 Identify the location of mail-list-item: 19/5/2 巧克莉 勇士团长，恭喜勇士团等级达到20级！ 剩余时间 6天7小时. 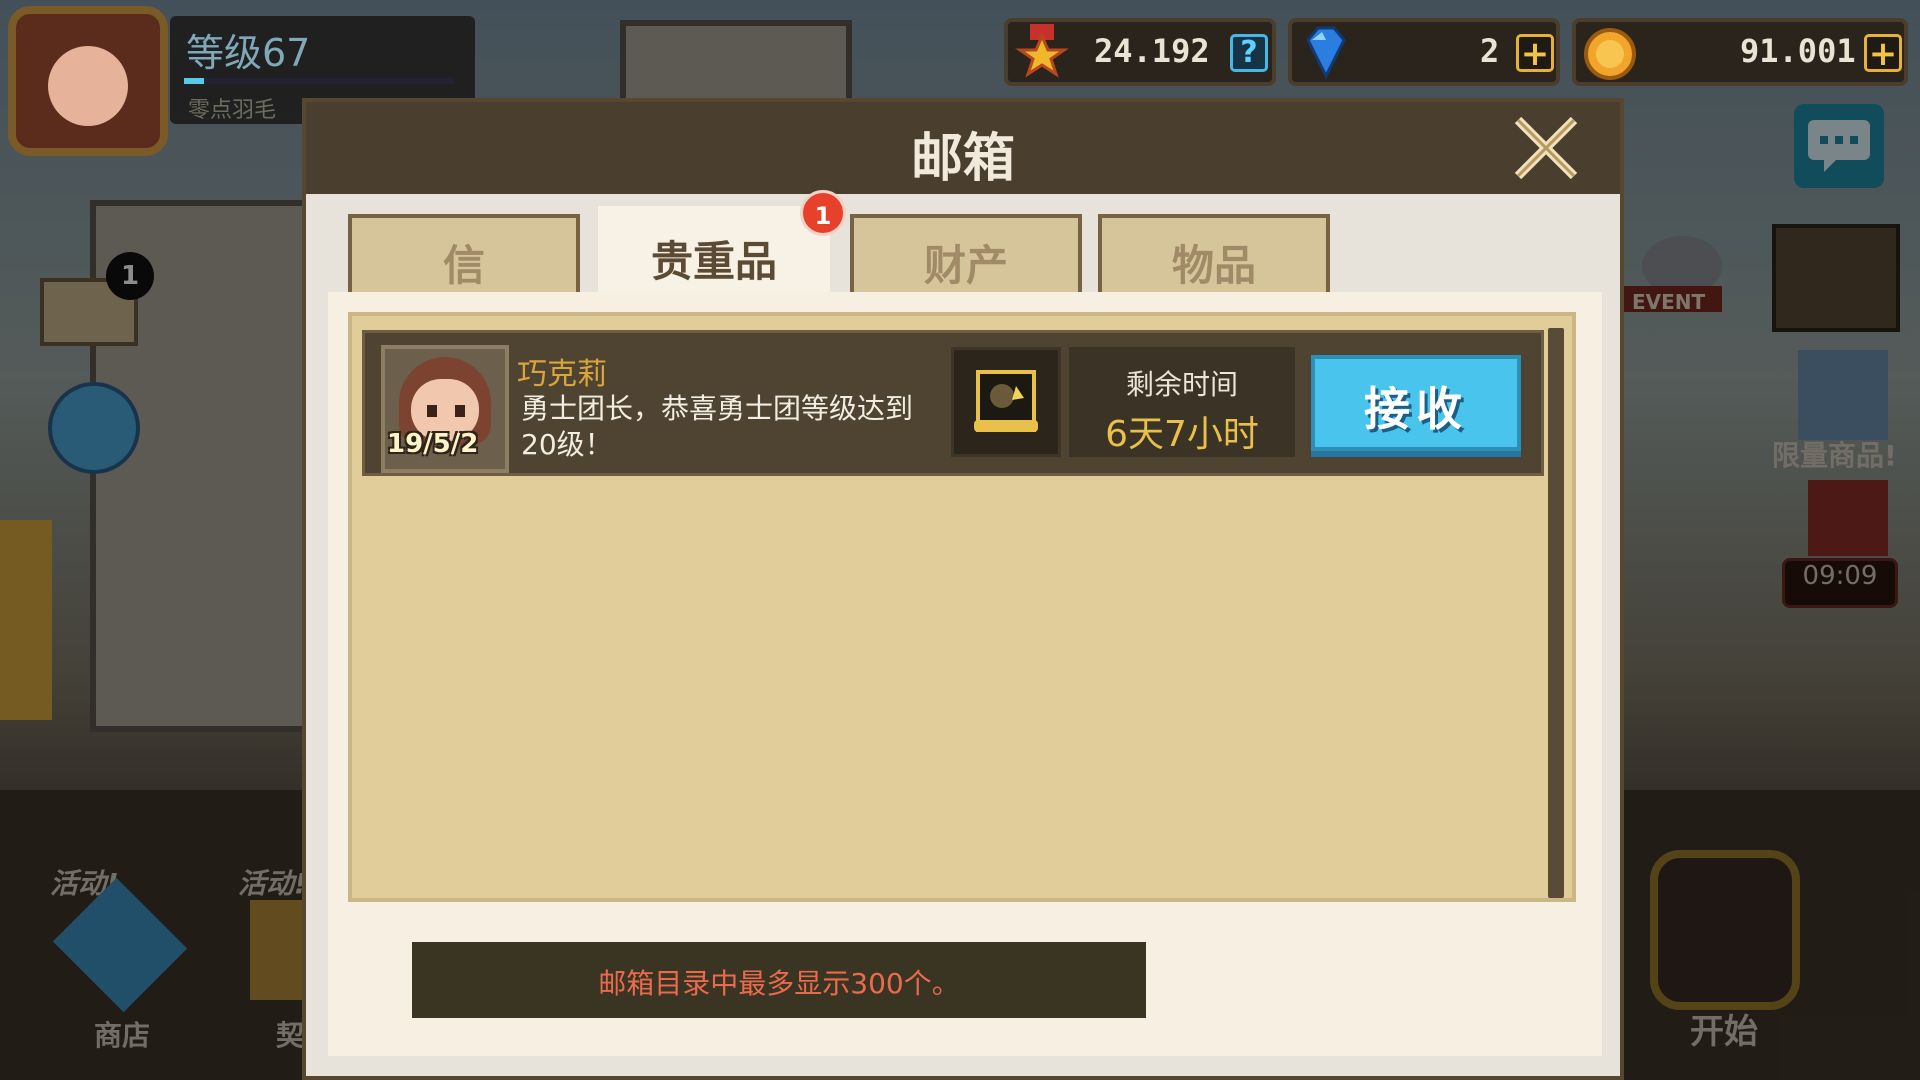
(953, 403).